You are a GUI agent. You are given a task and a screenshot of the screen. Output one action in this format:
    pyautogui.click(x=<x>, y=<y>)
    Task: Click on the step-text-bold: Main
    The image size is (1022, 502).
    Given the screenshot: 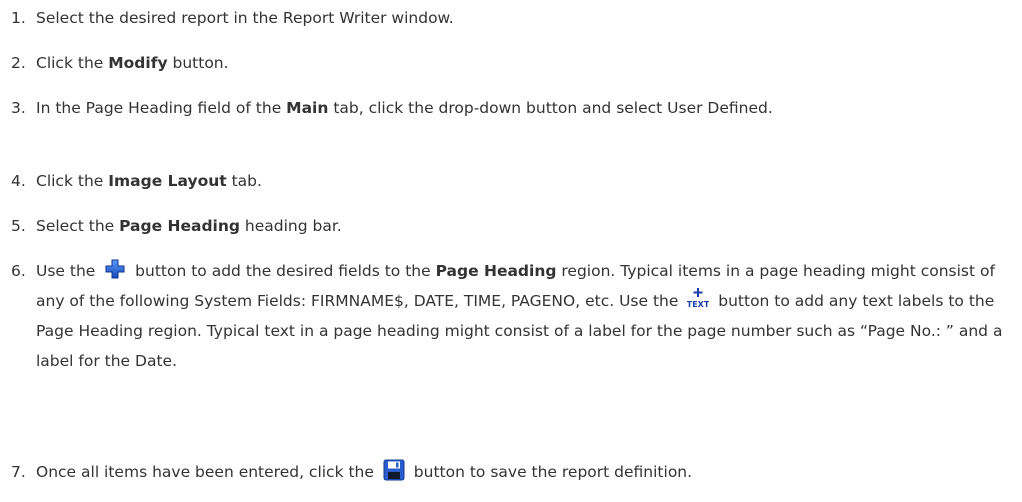 What is the action you would take?
    pyautogui.click(x=307, y=108)
    